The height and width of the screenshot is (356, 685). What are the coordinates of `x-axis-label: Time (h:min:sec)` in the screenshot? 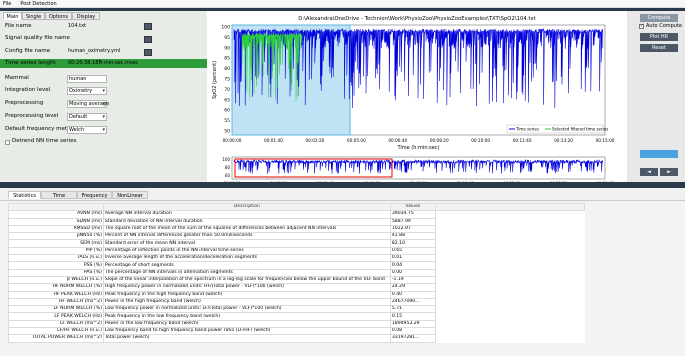 It's located at (417, 148).